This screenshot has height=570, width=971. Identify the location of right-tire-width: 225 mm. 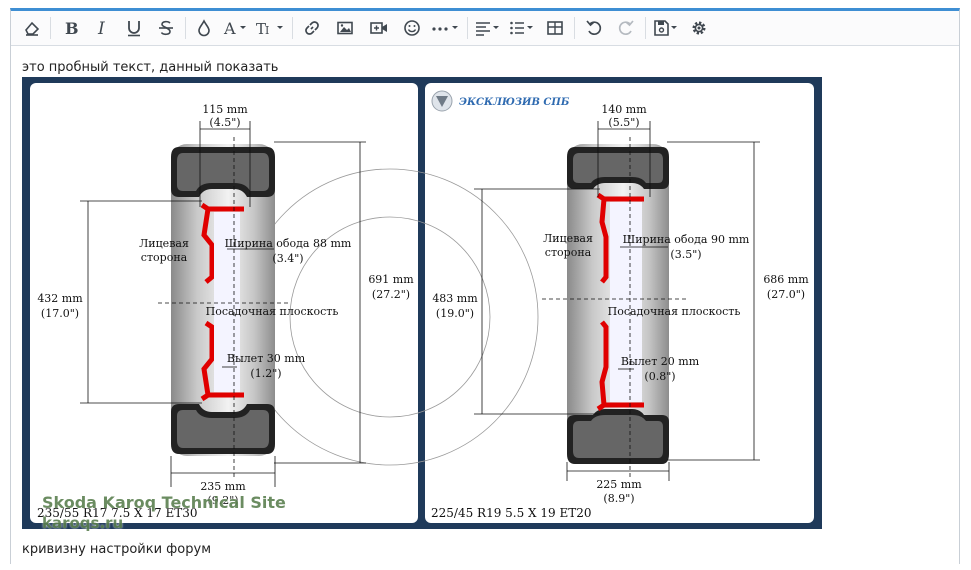
(619, 484).